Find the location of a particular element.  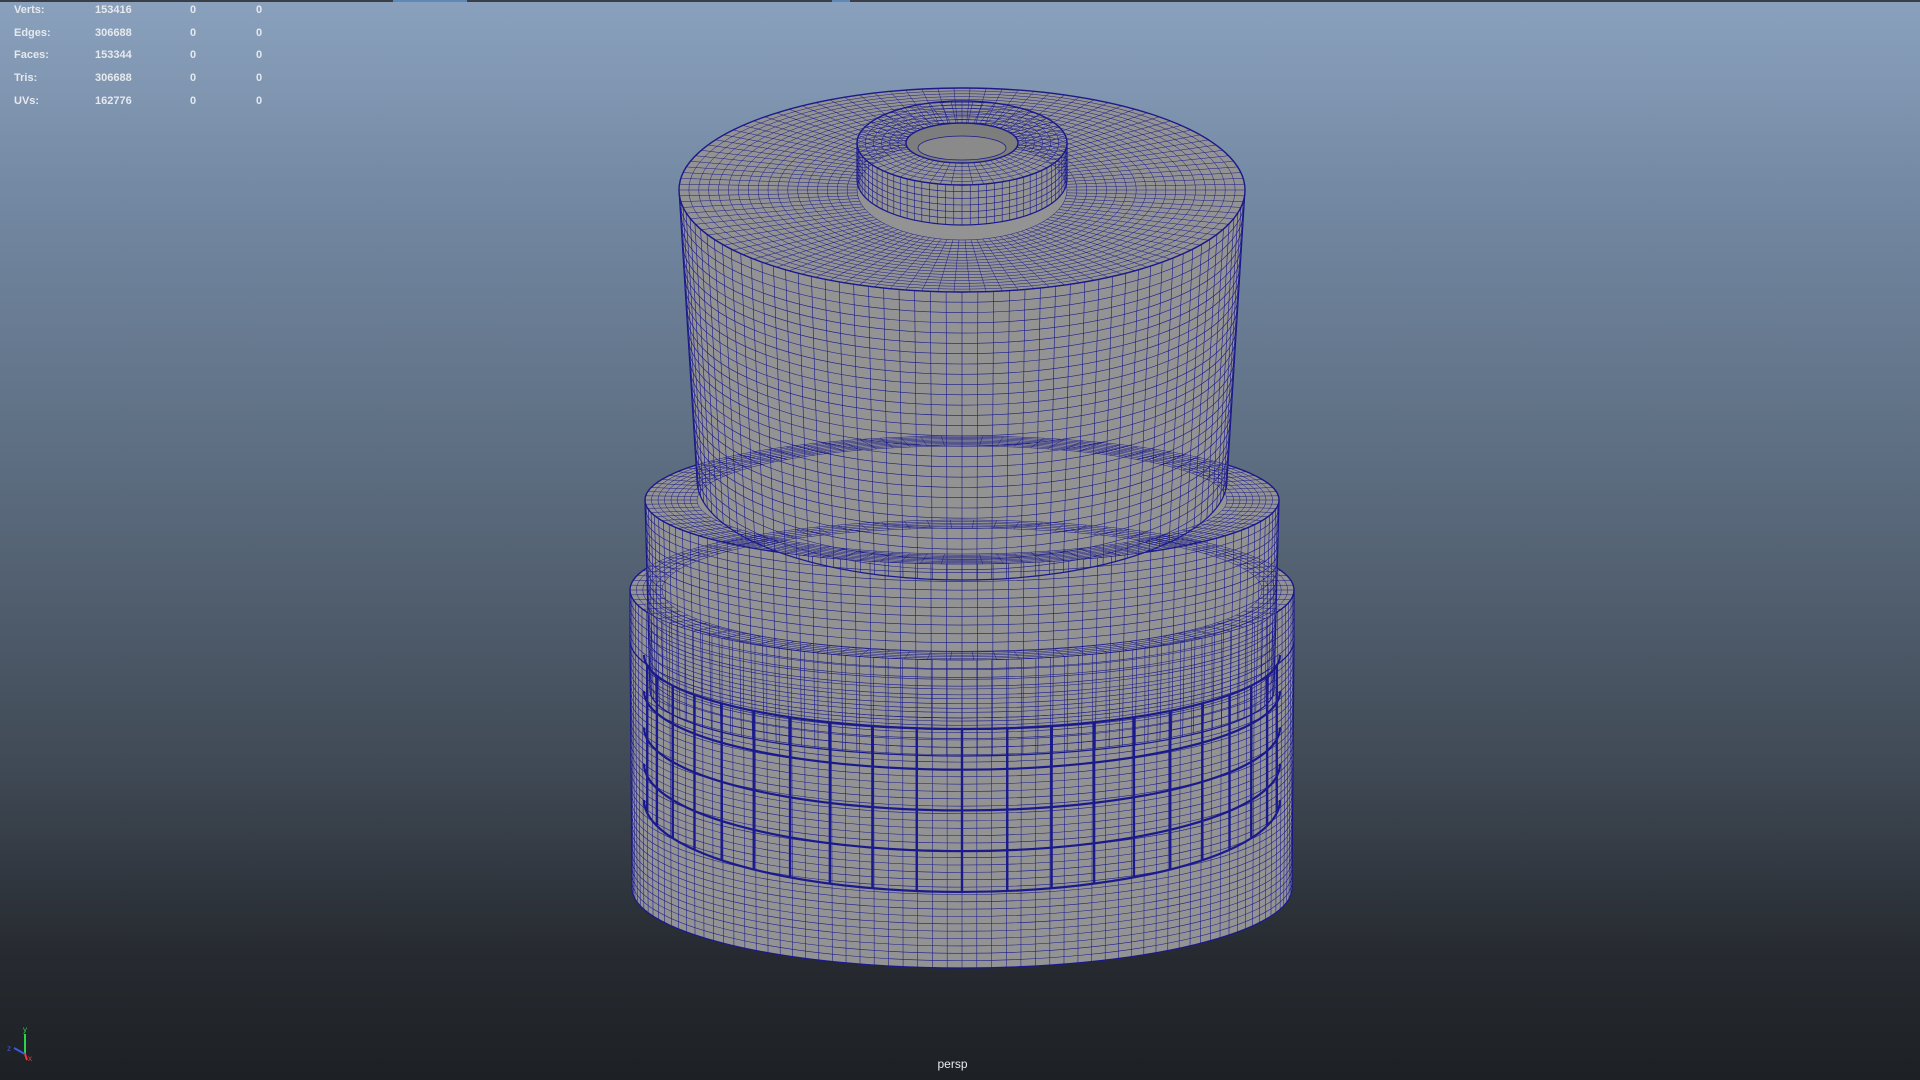

hud-total: 153416 is located at coordinates (113, 10).